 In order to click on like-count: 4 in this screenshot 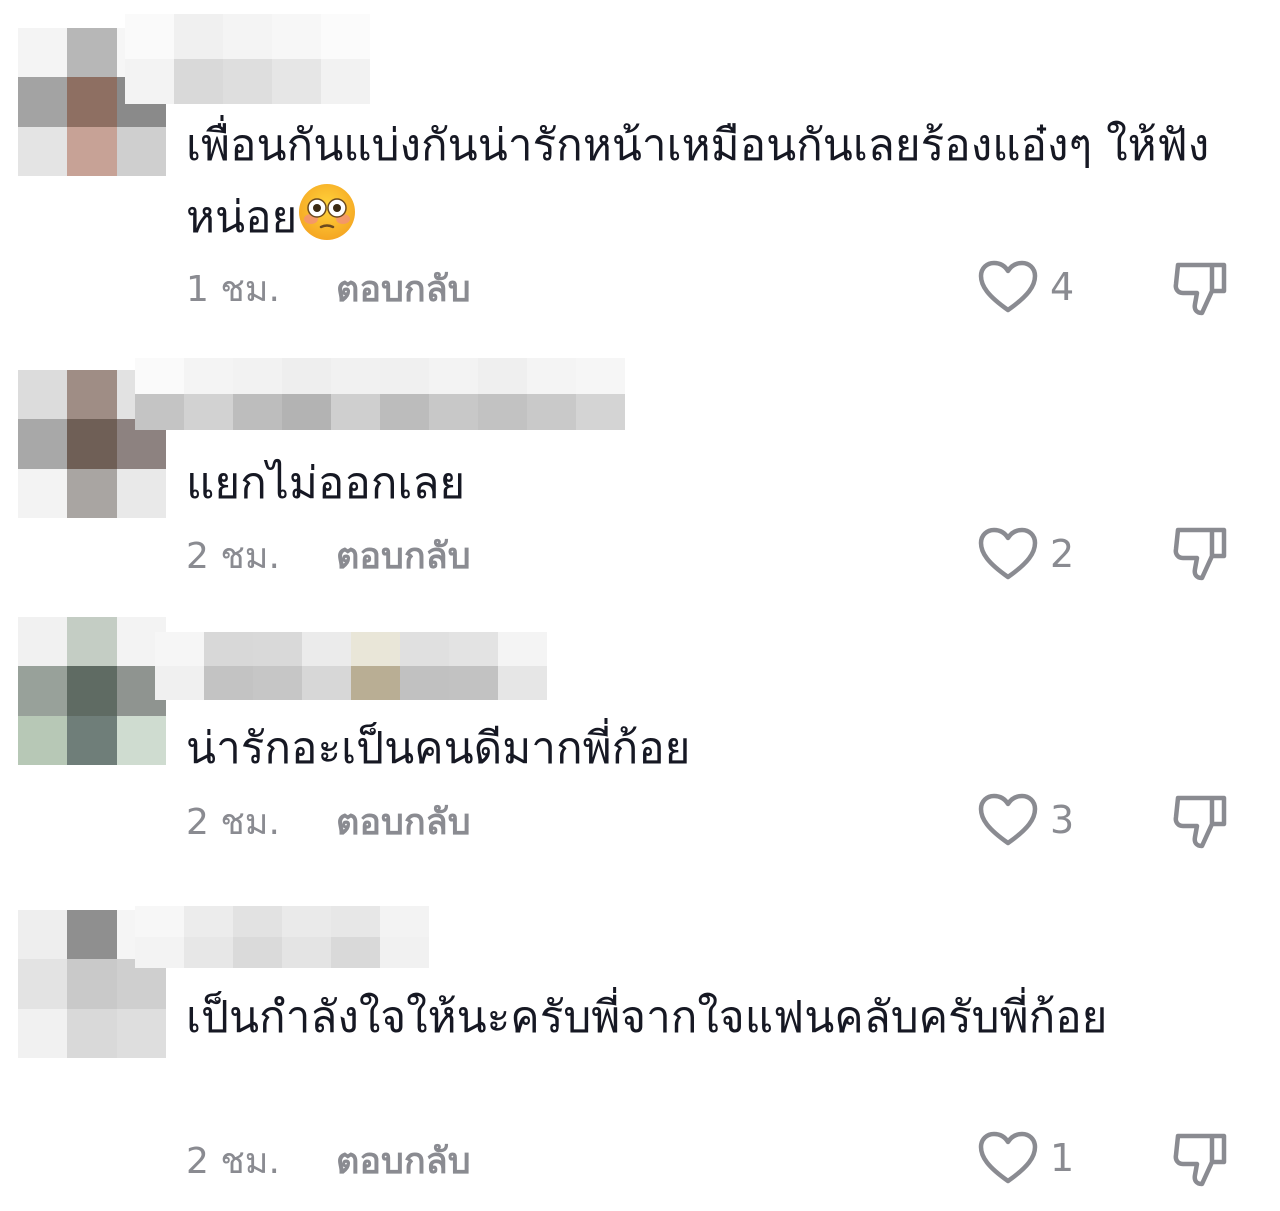, I will do `click(1062, 287)`.